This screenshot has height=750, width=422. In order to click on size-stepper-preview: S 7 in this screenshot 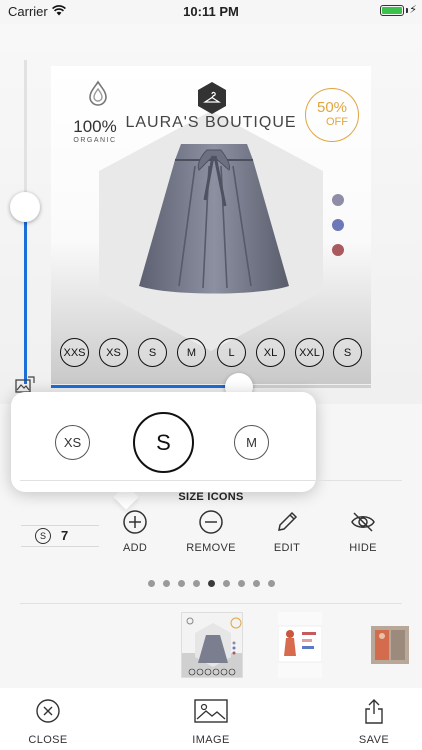, I will do `click(60, 526)`.